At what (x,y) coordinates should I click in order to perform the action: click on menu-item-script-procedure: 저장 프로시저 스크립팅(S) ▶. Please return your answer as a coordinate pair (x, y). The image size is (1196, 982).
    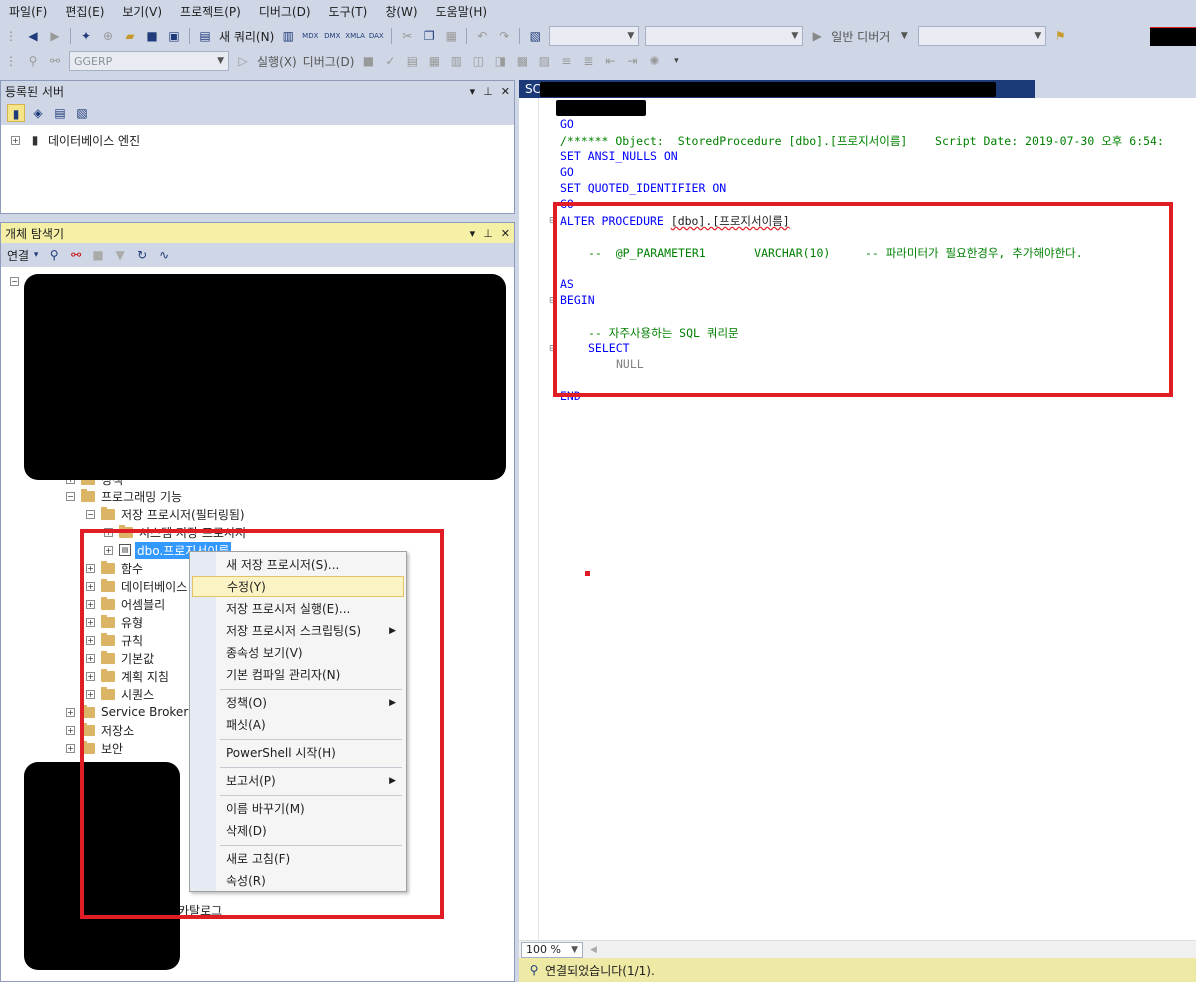
    Looking at the image, I should click on (298, 630).